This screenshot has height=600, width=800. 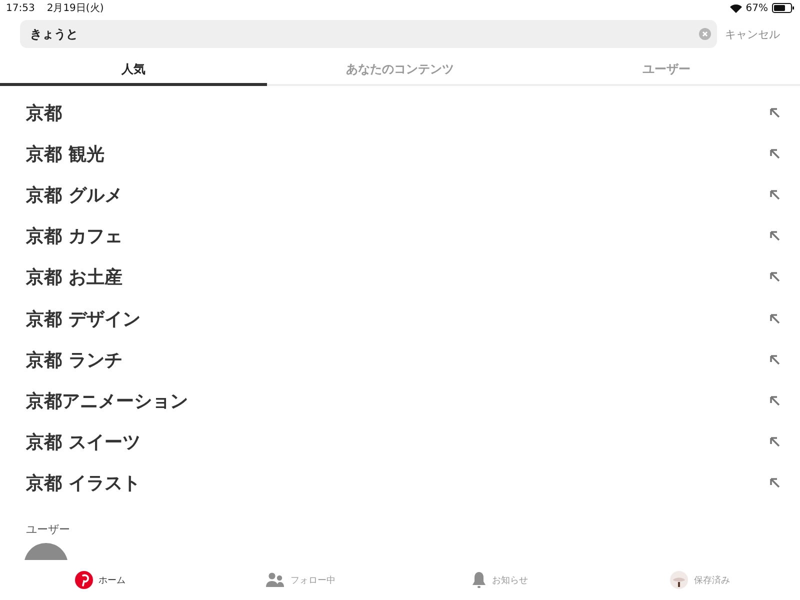 What do you see at coordinates (74, 236) in the screenshot?
I see `suggestion-text: 京都 カフェ` at bounding box center [74, 236].